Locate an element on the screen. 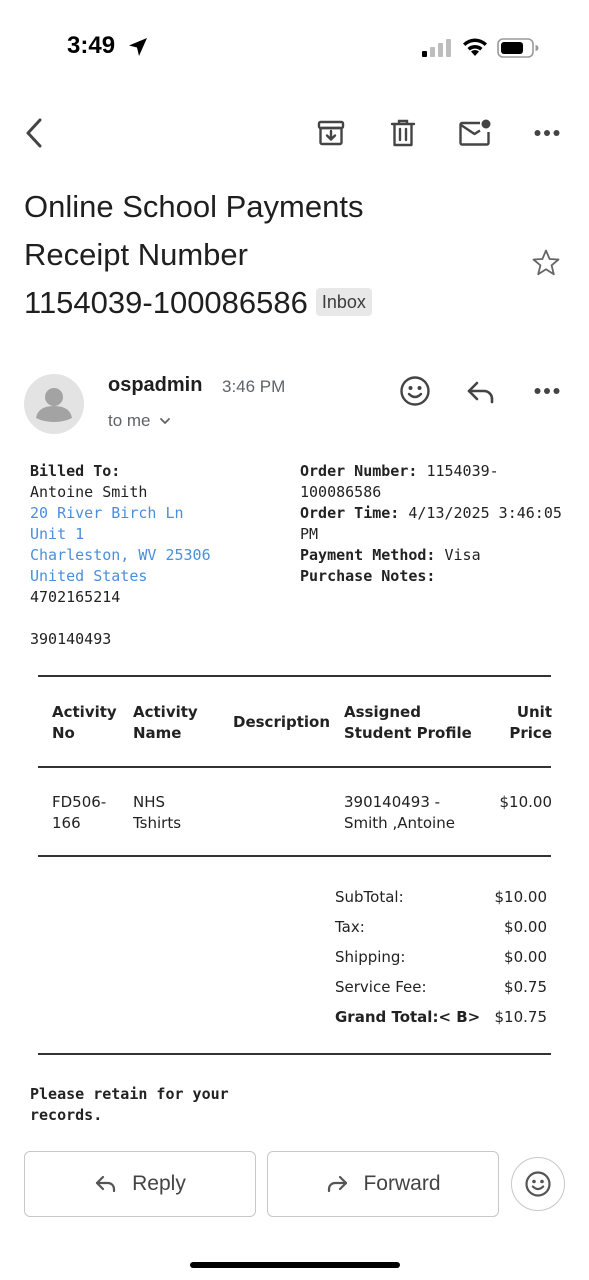  grand-total-label: Grand Total:< B> is located at coordinates (408, 1017).